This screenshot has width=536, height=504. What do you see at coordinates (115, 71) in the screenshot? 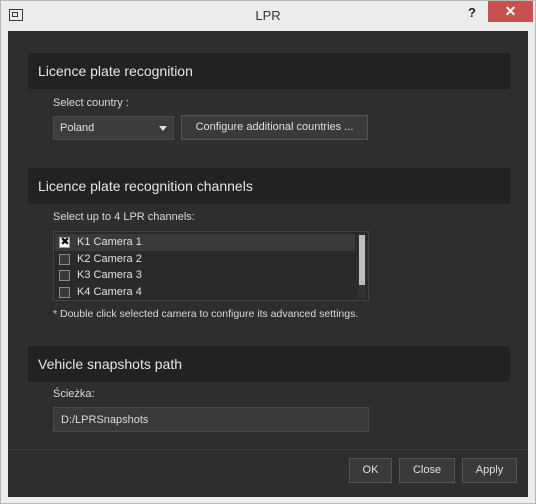
I see `section-title: Licence plate recognition` at bounding box center [115, 71].